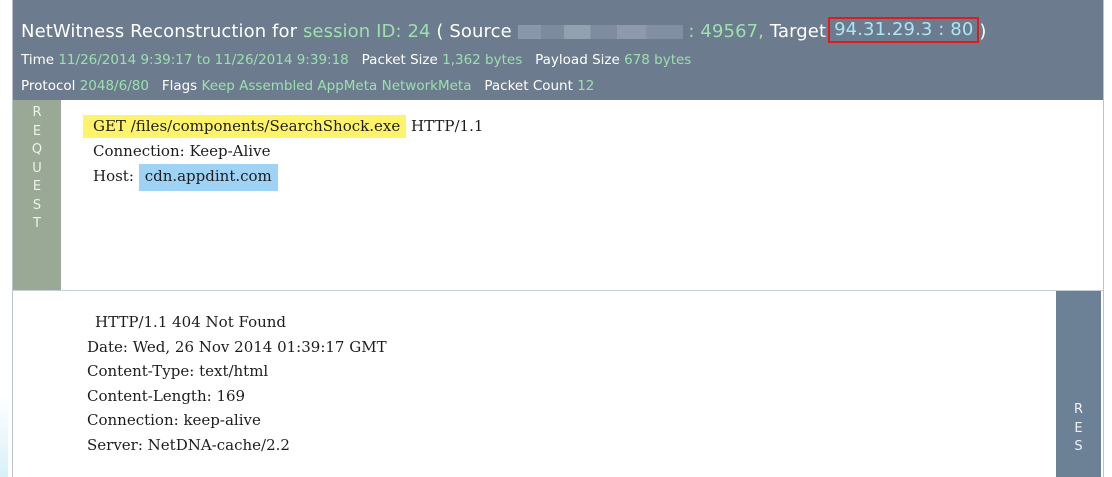 The height and width of the screenshot is (477, 1112). I want to click on packet-count-value: 12, so click(586, 86).